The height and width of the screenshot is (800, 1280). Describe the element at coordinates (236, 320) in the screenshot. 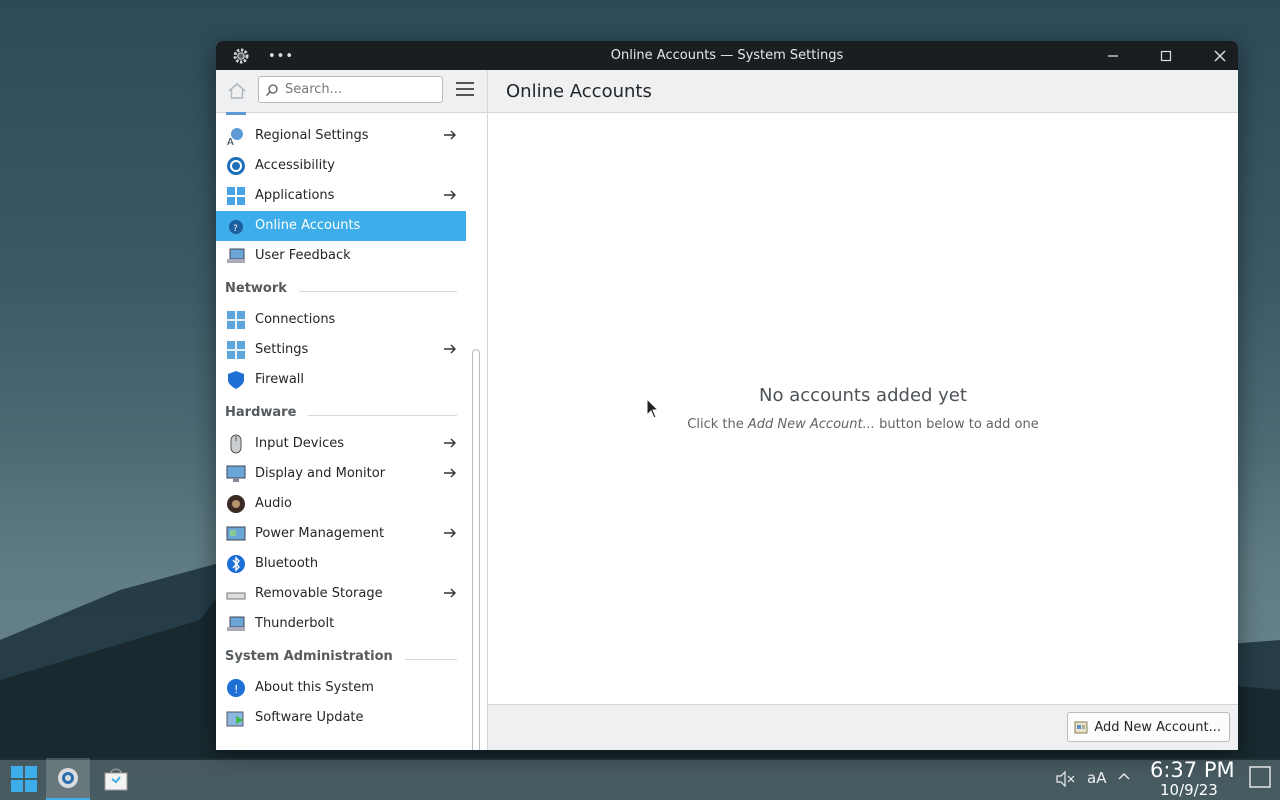

I see `connections-icon` at that location.